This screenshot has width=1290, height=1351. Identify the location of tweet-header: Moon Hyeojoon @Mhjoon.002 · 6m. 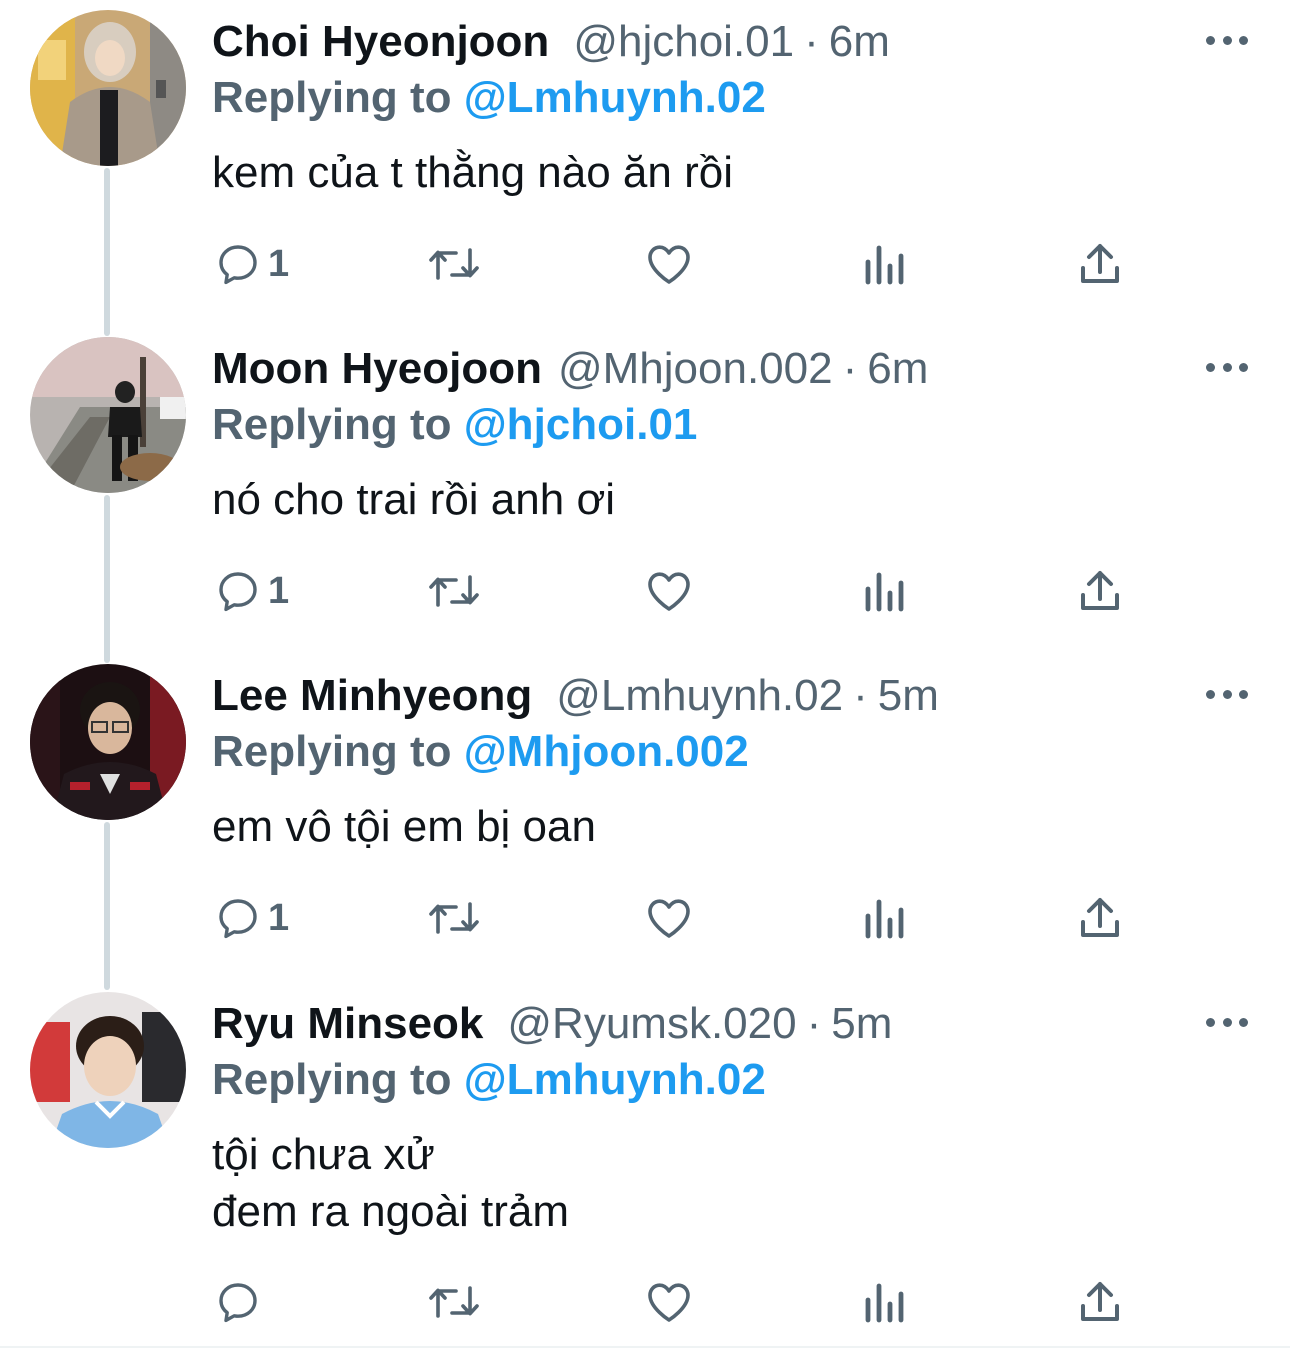
(570, 369).